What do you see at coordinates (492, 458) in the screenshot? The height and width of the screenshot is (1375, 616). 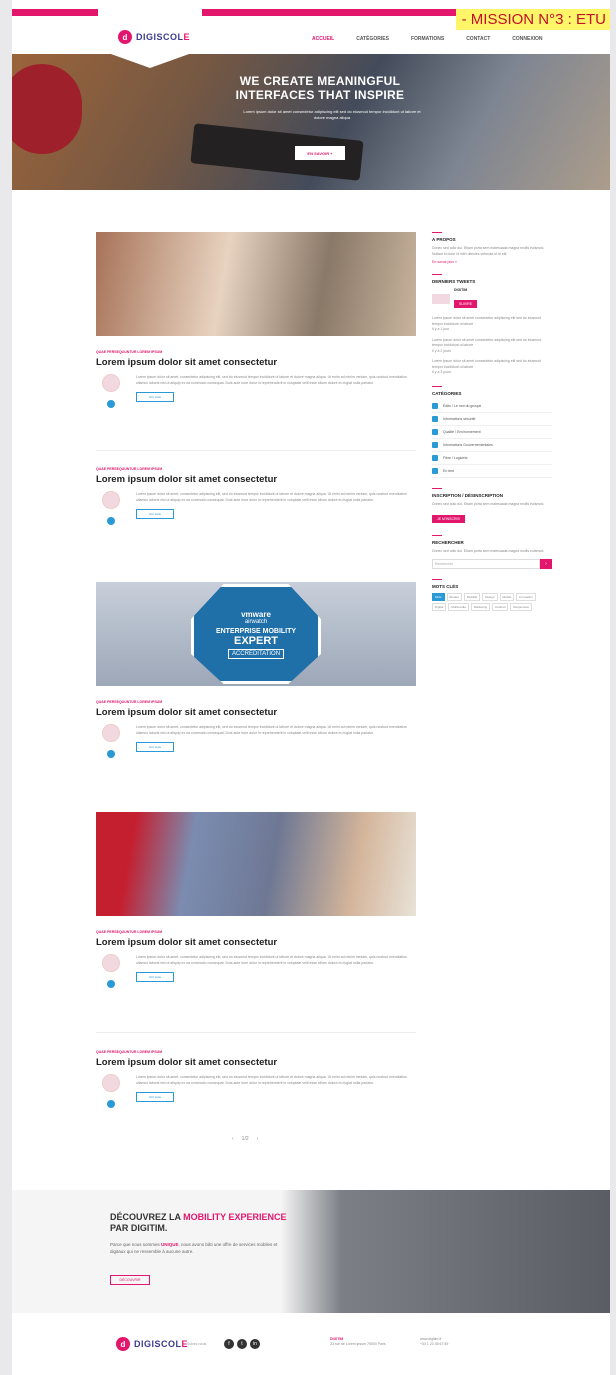 I see `category-item: Fibre / Logiciels` at bounding box center [492, 458].